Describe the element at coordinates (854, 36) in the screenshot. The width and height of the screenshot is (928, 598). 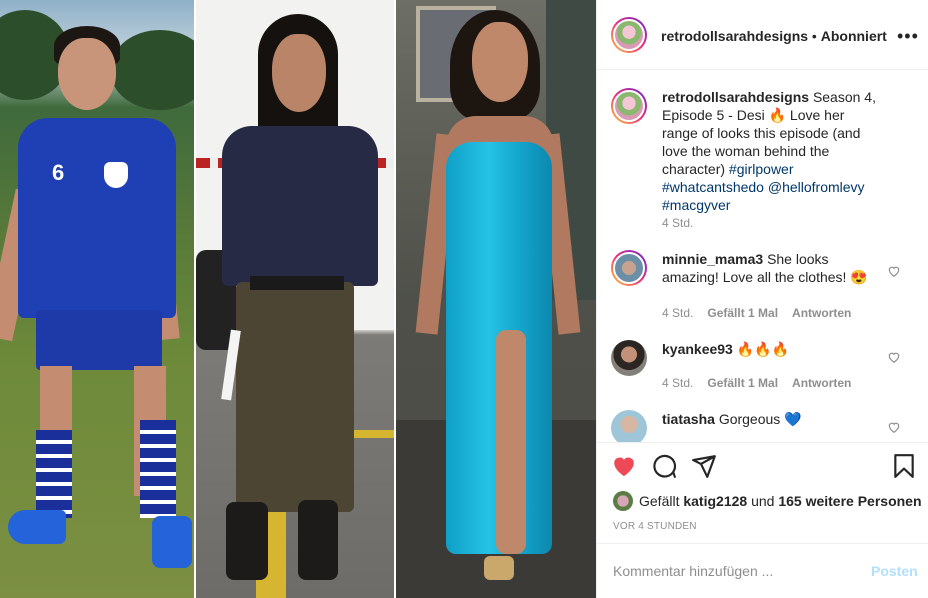
I see `follow-status-button: Abonniert` at that location.